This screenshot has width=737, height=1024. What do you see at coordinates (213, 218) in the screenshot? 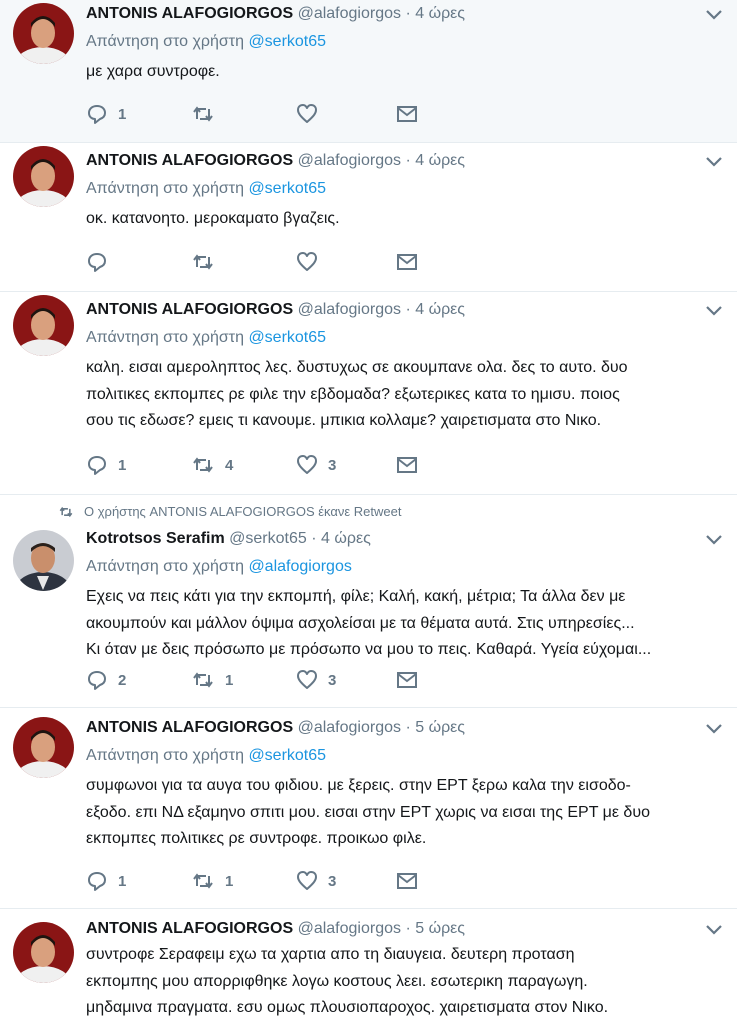
I see `tweet-text-line: οκ. κατανοητο. μεροκαματο βγαζεις.` at bounding box center [213, 218].